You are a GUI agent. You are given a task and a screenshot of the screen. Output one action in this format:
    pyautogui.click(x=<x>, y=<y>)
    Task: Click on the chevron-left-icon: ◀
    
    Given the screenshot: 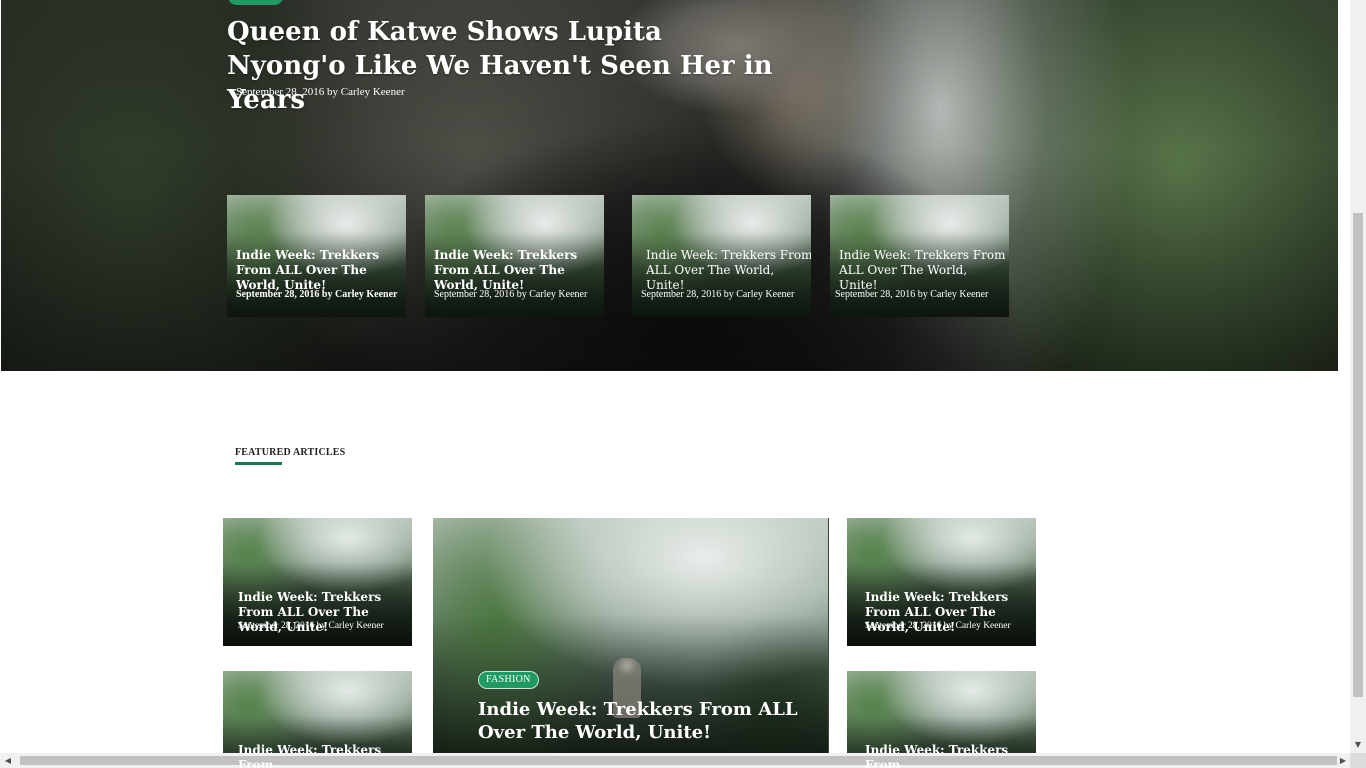 What is the action you would take?
    pyautogui.click(x=8, y=760)
    